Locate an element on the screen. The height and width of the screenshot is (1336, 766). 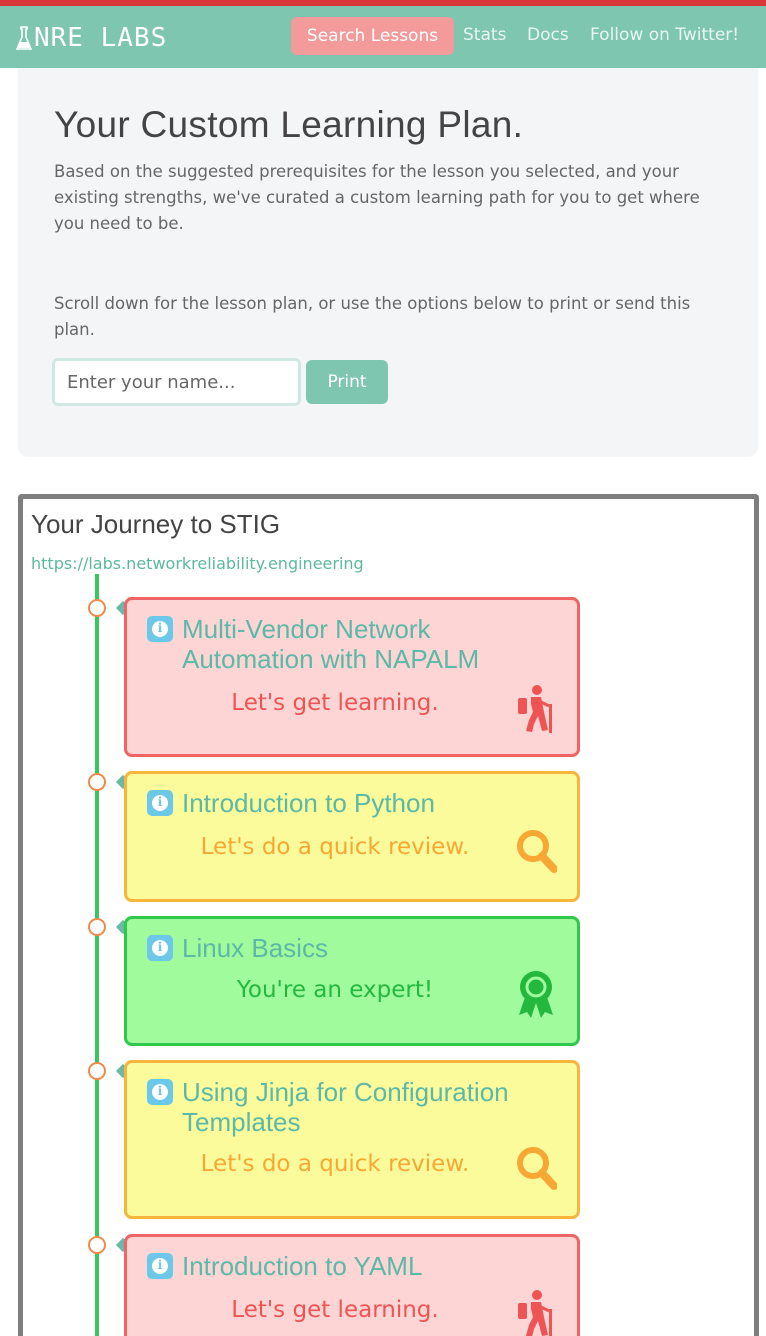
timeline-line is located at coordinates (97, 955).